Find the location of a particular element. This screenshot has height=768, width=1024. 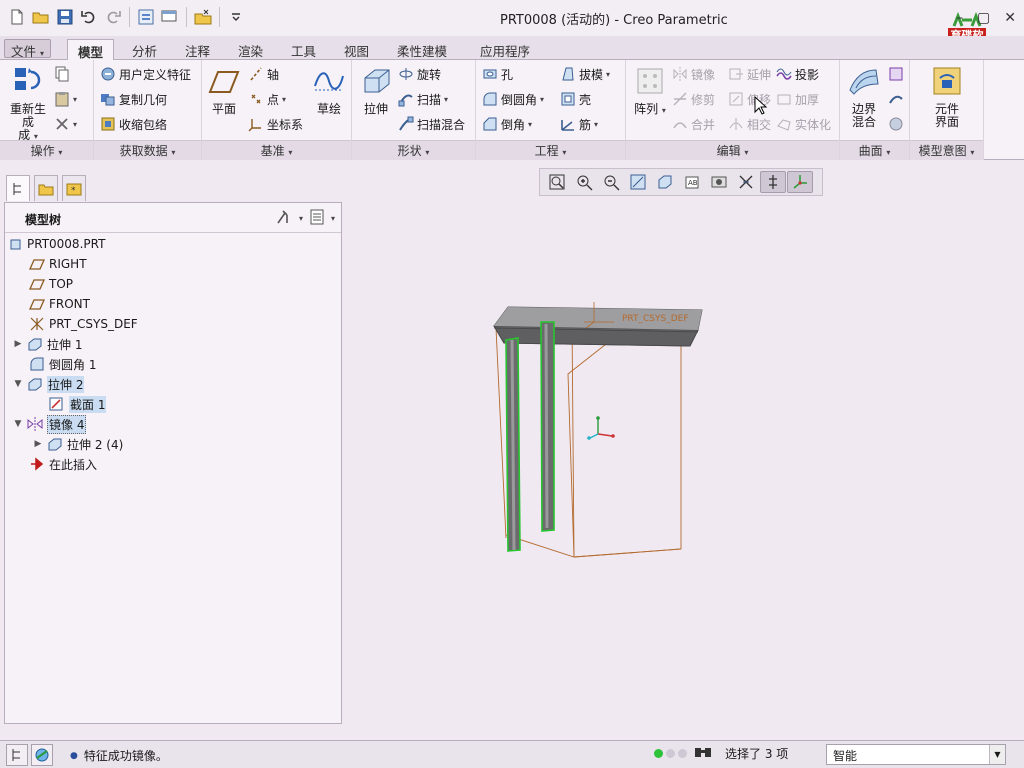

axis-button: 轴 is located at coordinates (263, 74).